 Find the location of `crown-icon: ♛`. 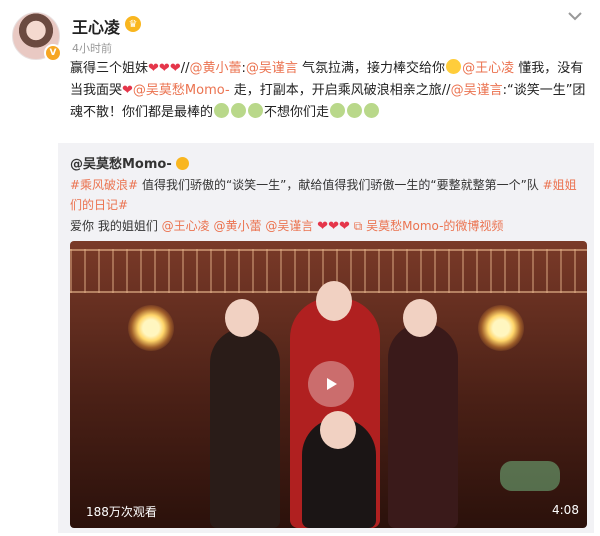

crown-icon: ♛ is located at coordinates (133, 24).